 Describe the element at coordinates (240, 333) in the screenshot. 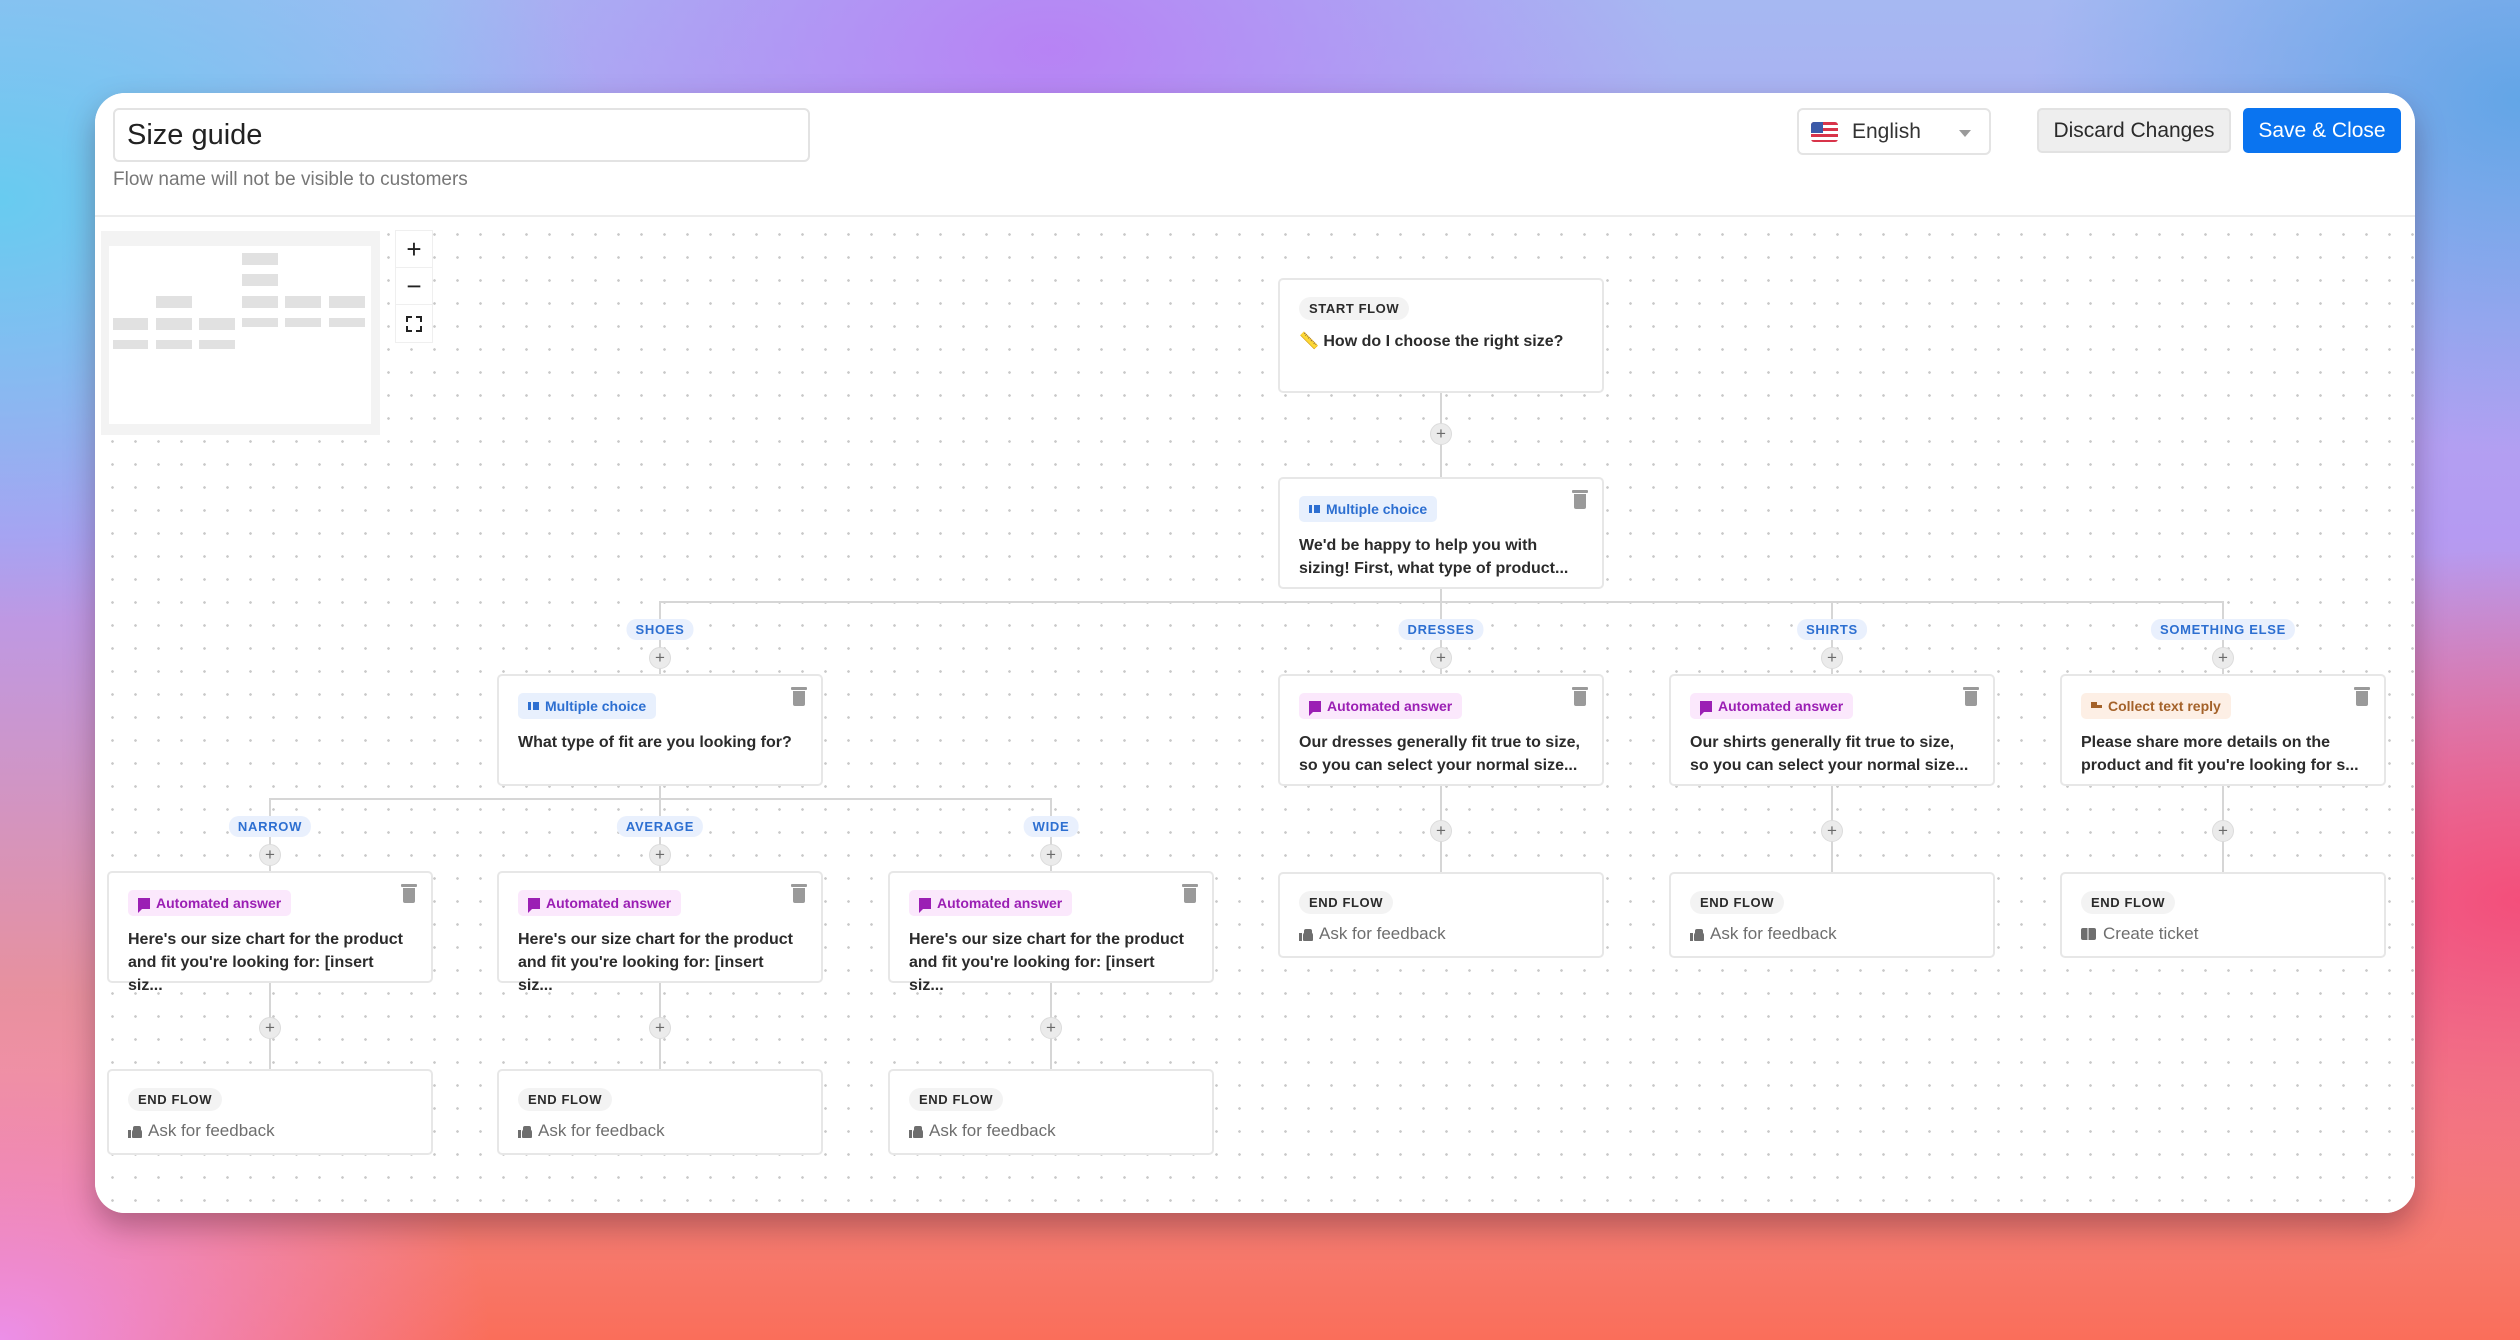

I see `minimap` at that location.